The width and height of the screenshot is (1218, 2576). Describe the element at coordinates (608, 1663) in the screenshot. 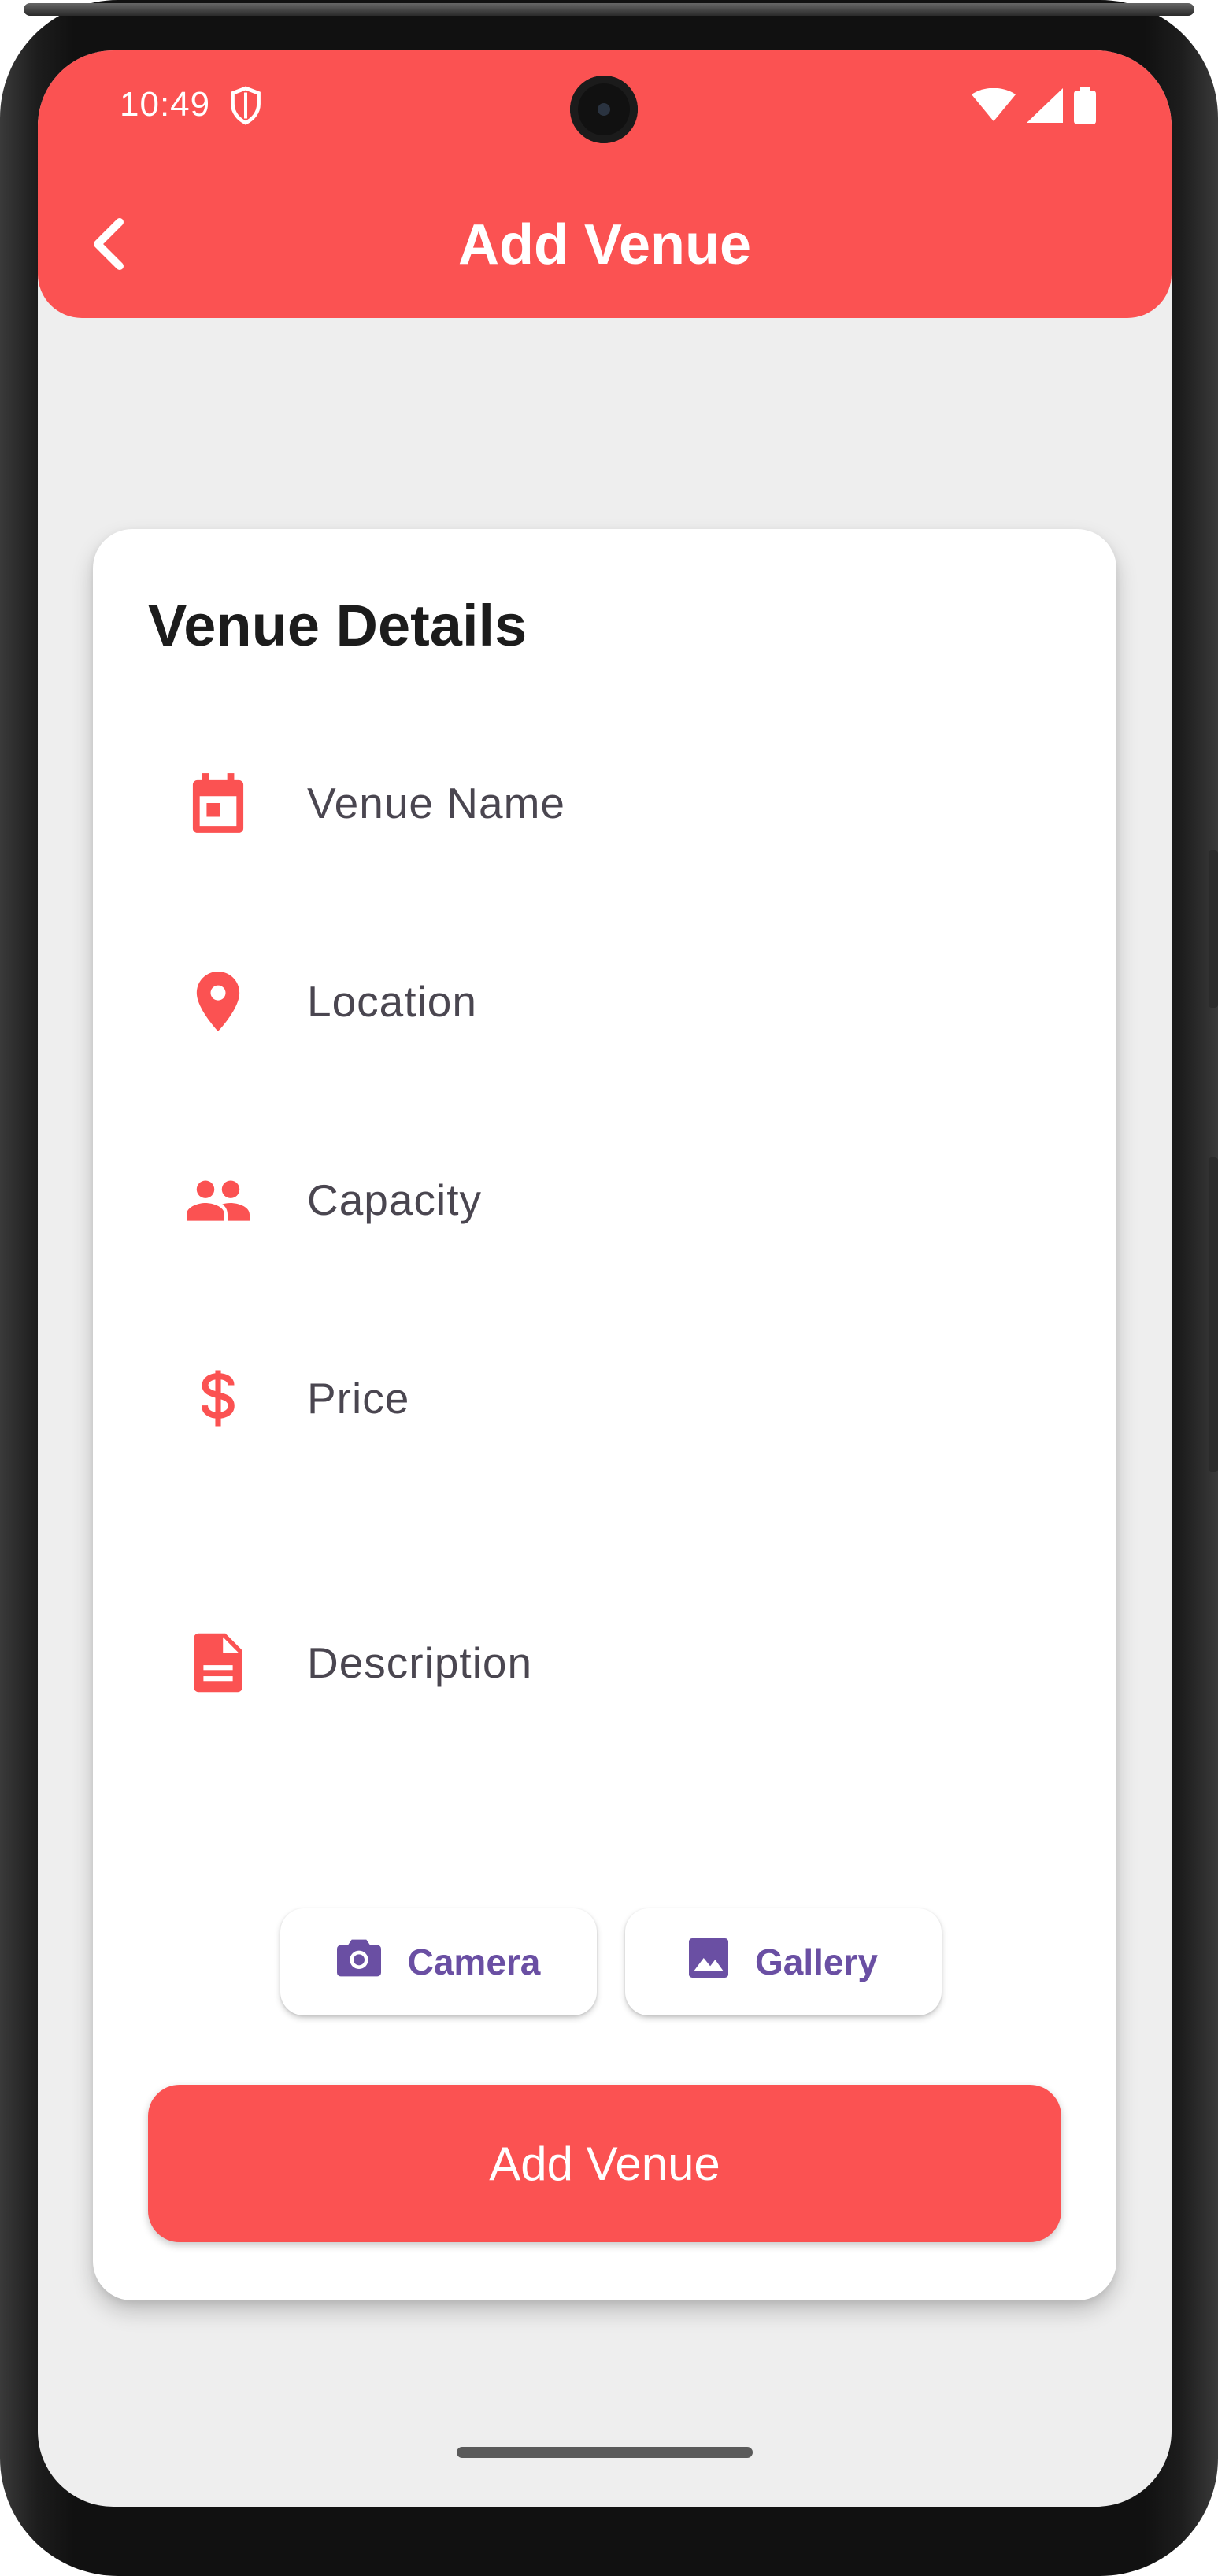

I see `description-field: Description` at that location.